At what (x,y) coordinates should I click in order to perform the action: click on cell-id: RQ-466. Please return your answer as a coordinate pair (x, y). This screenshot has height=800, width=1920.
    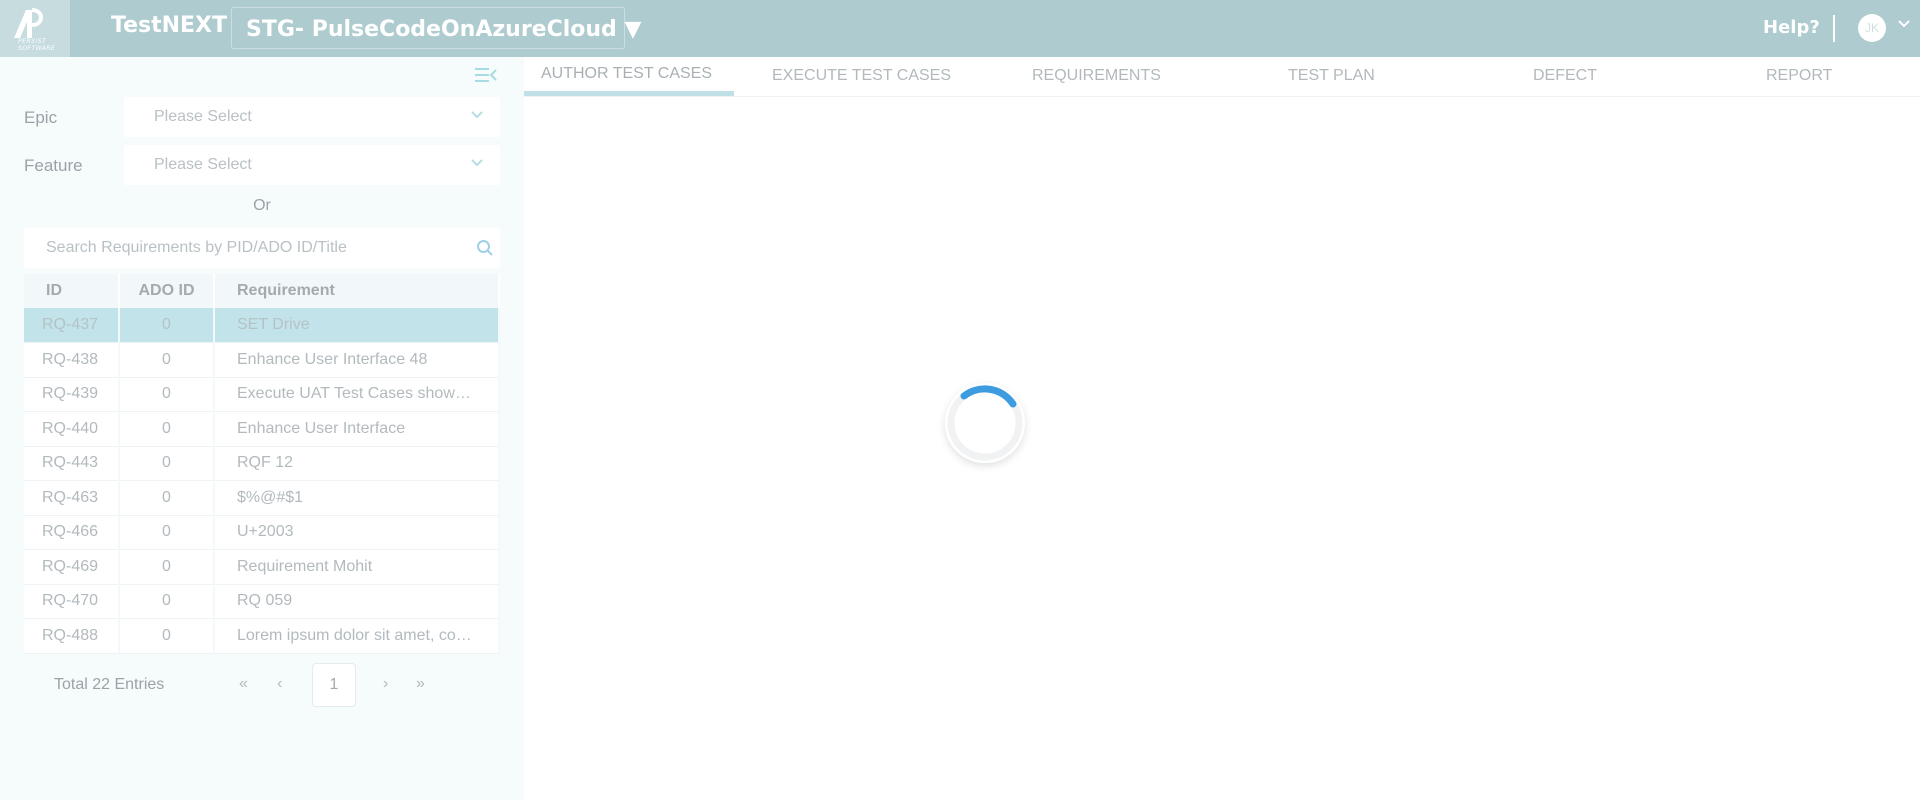
    Looking at the image, I should click on (72, 532).